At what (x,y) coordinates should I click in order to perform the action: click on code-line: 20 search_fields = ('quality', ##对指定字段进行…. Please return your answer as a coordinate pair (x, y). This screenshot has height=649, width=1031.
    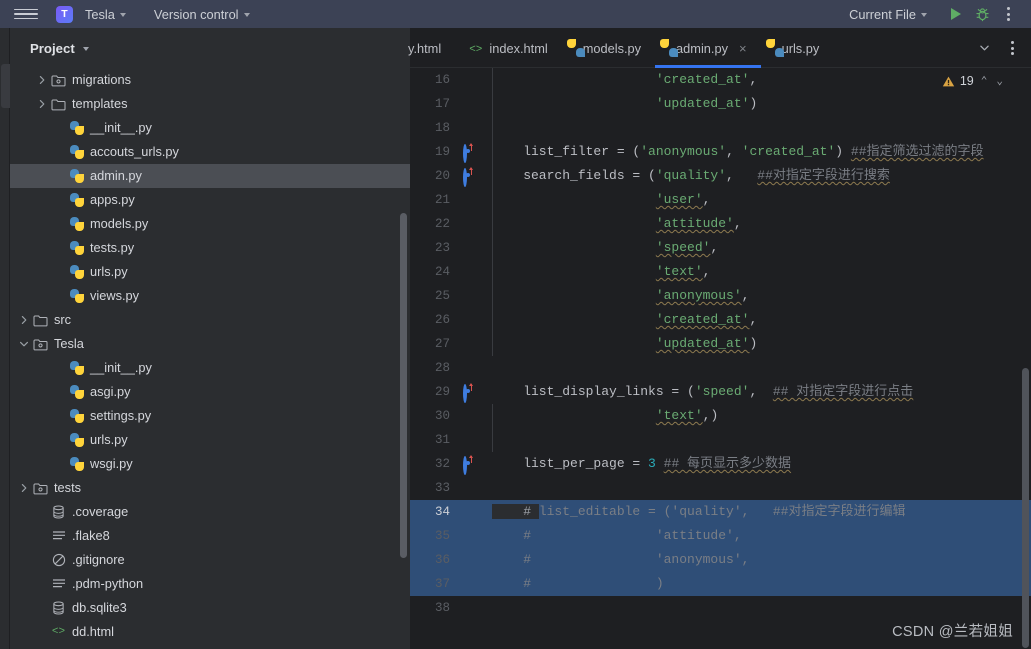
    Looking at the image, I should click on (720, 176).